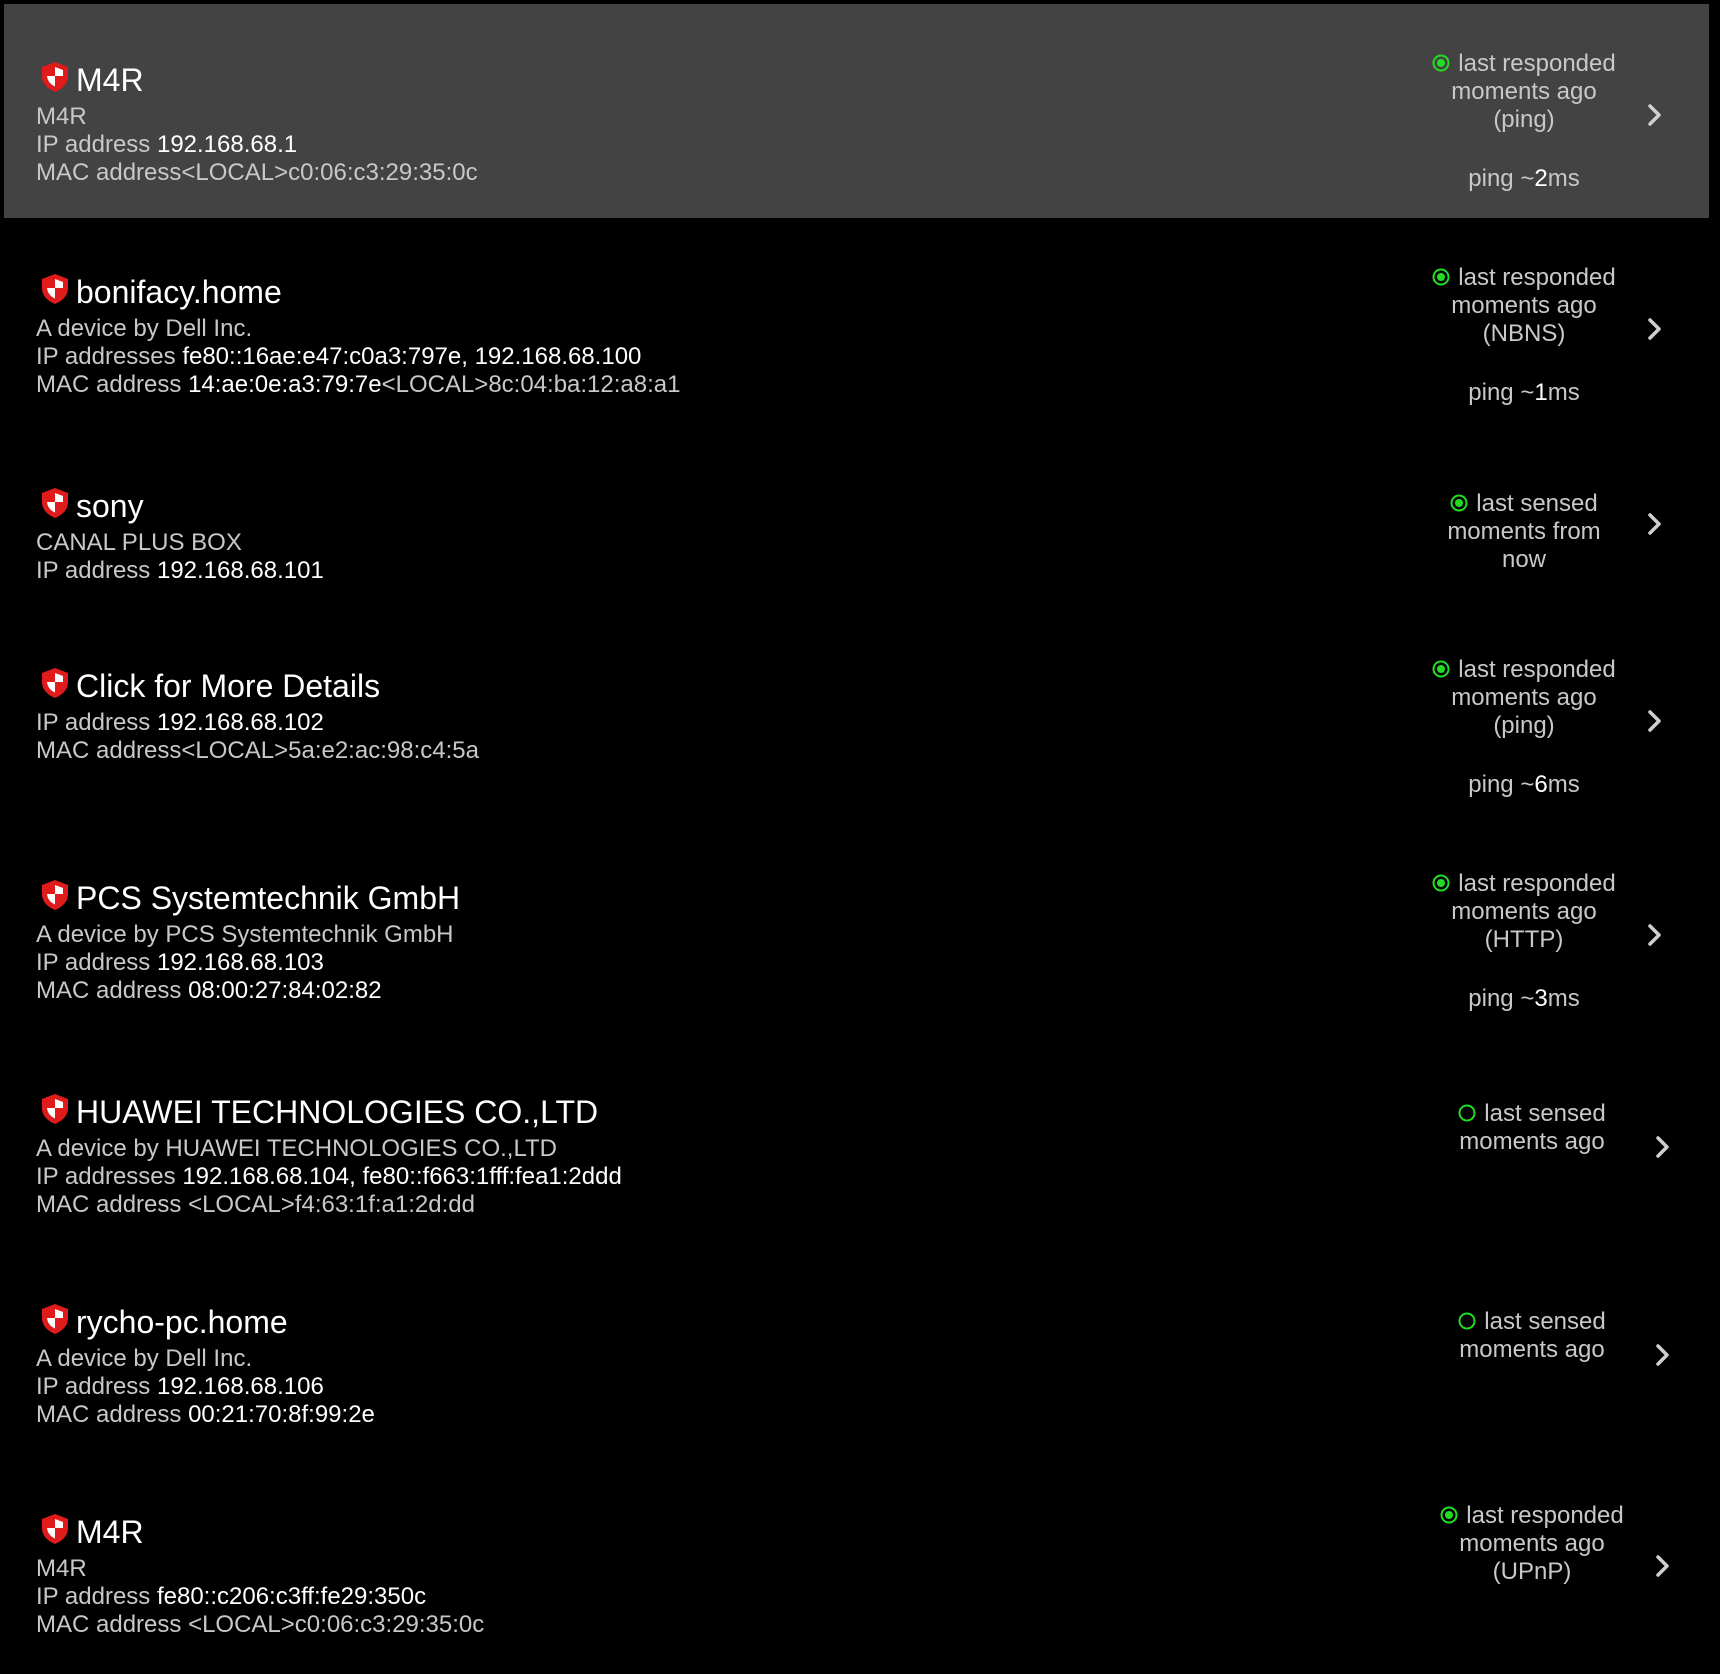  I want to click on device-name: PCS Systemtechnik GmbH, so click(268, 898).